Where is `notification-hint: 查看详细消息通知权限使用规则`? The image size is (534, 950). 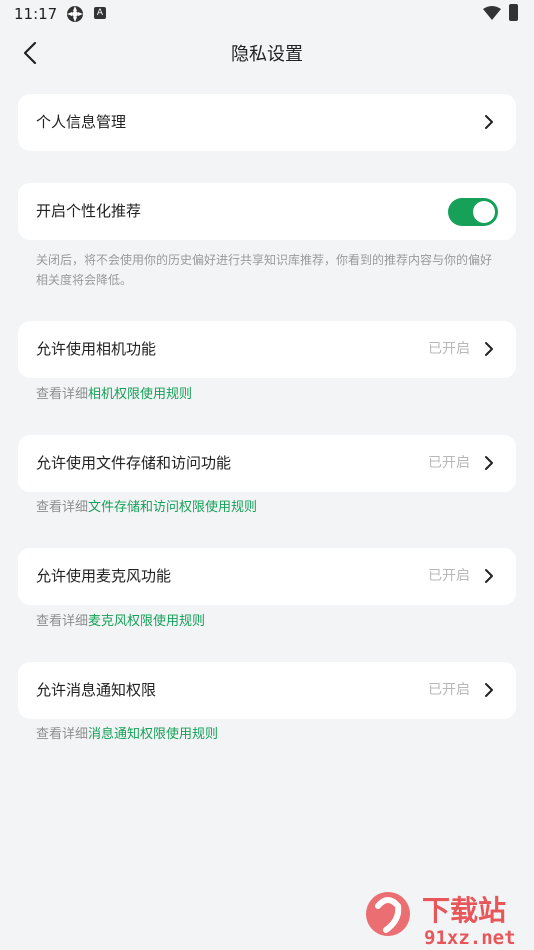
notification-hint: 查看详细消息通知权限使用规则 is located at coordinates (127, 735).